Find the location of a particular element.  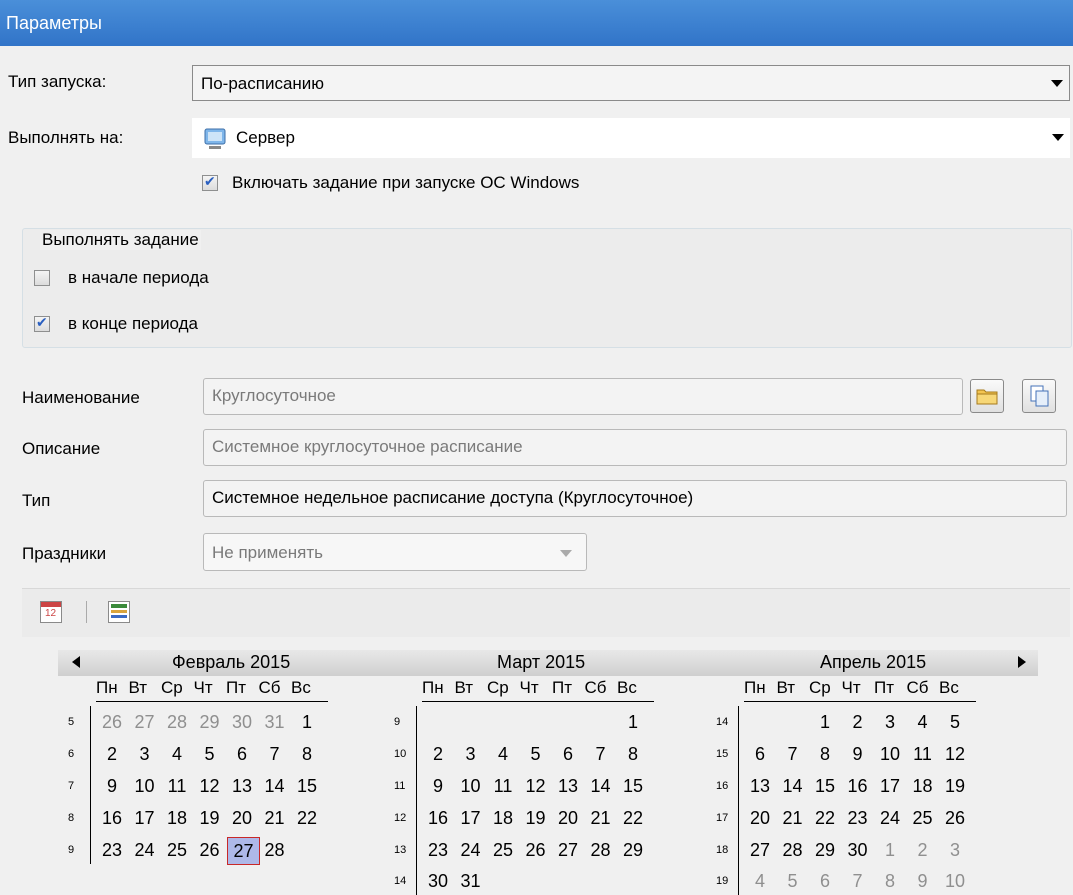

month-title: Апрель 2015 is located at coordinates (873, 662).